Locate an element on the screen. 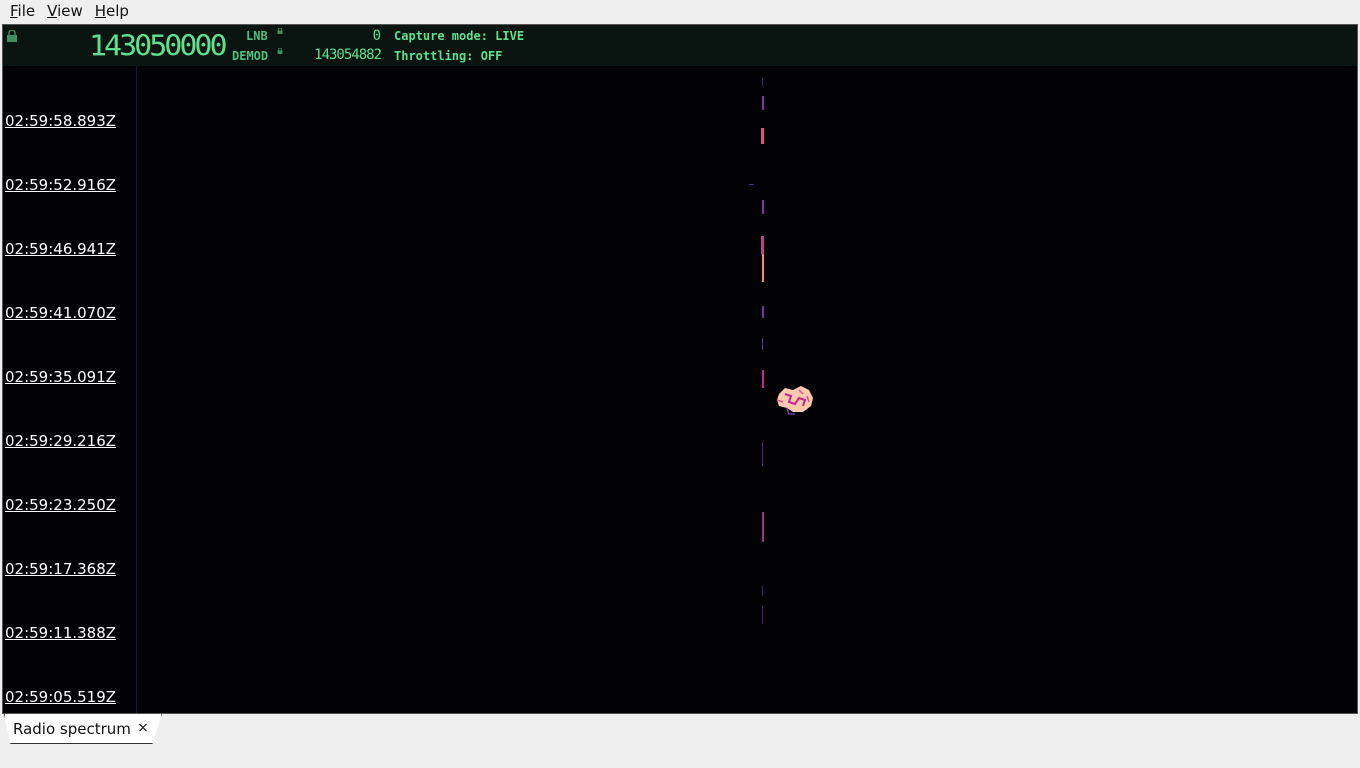 The image size is (1360, 768). lnb-value: 0 is located at coordinates (342, 36).